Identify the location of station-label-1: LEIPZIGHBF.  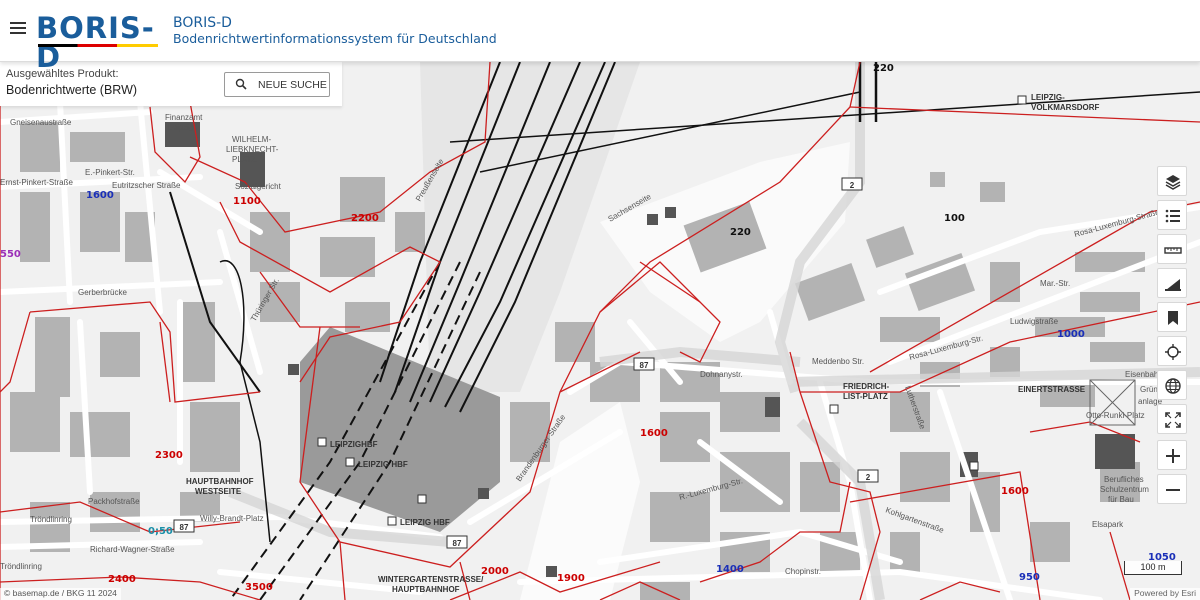
(354, 444).